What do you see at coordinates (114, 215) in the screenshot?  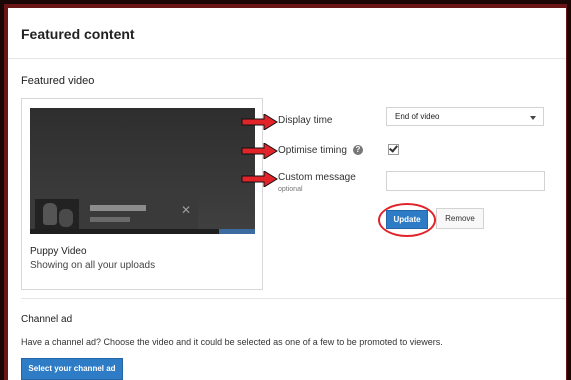 I see `endscreen-overlay: ✕` at bounding box center [114, 215].